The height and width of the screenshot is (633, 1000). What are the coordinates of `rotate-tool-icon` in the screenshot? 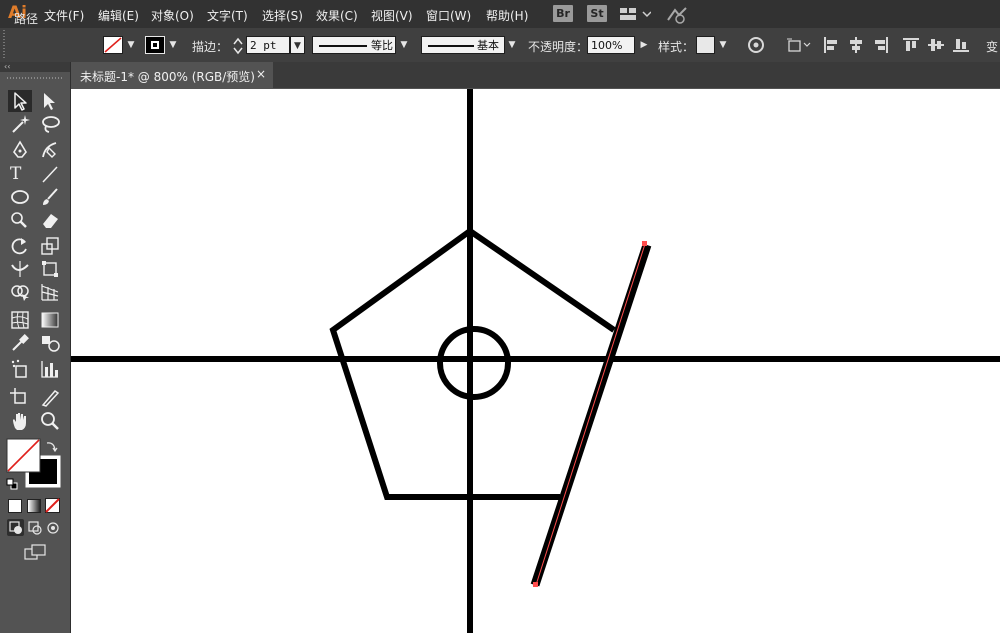 It's located at (20, 246).